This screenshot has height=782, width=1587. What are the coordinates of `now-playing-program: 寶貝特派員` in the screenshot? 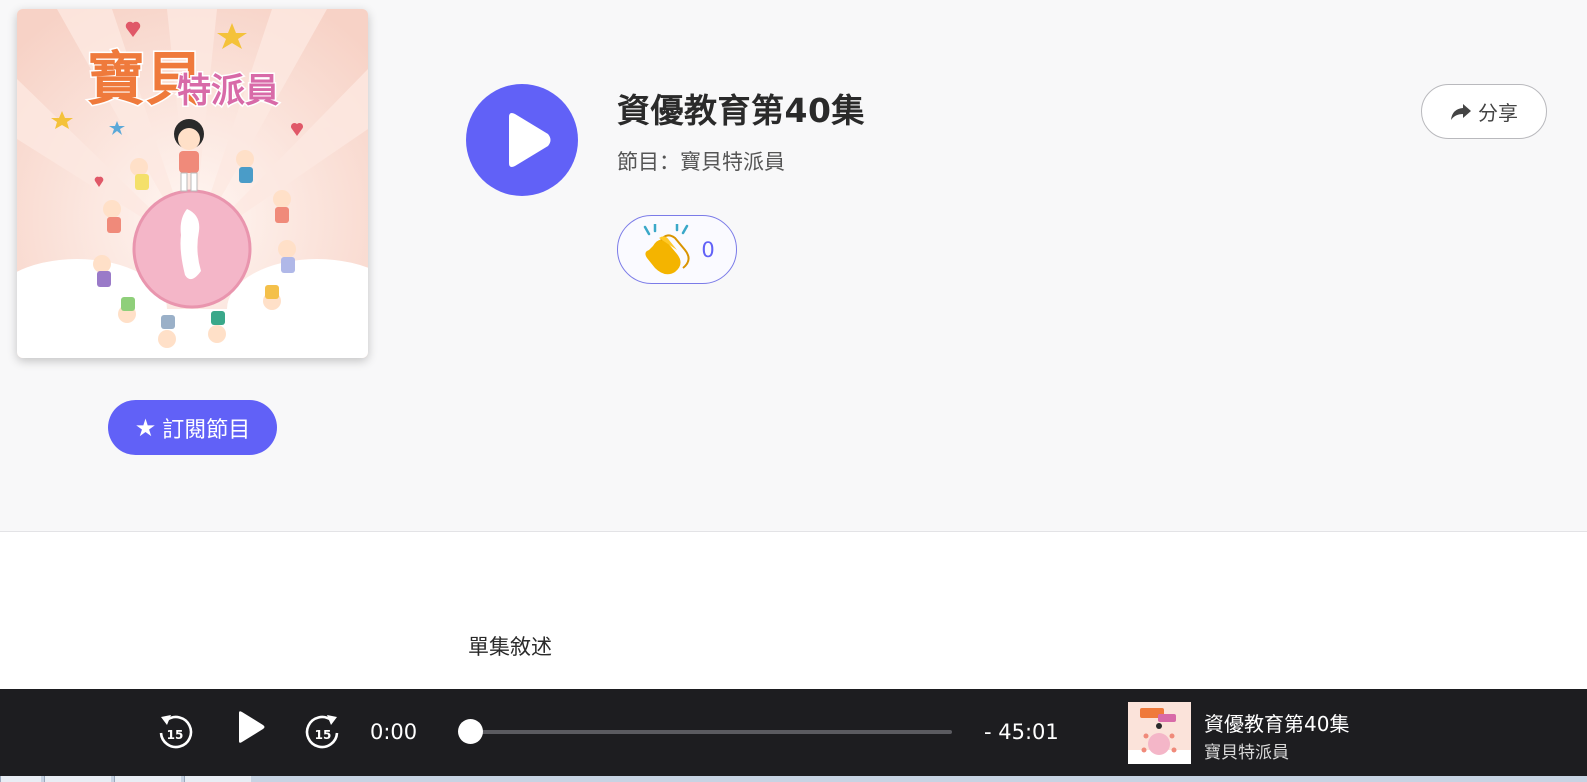 It's located at (1246, 753).